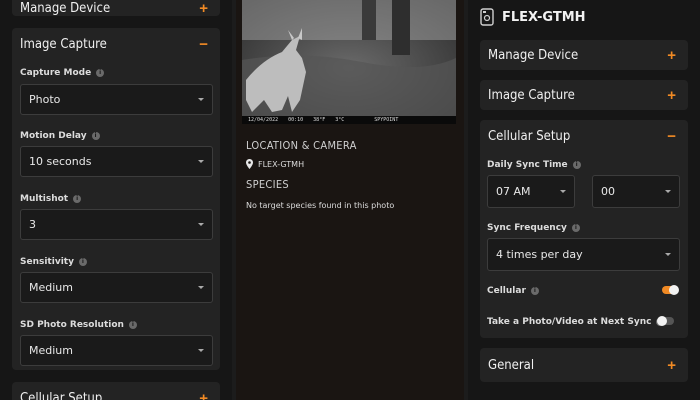 The height and width of the screenshot is (400, 700). What do you see at coordinates (116, 161) in the screenshot?
I see `motion-delay-select: 10 seconds` at bounding box center [116, 161].